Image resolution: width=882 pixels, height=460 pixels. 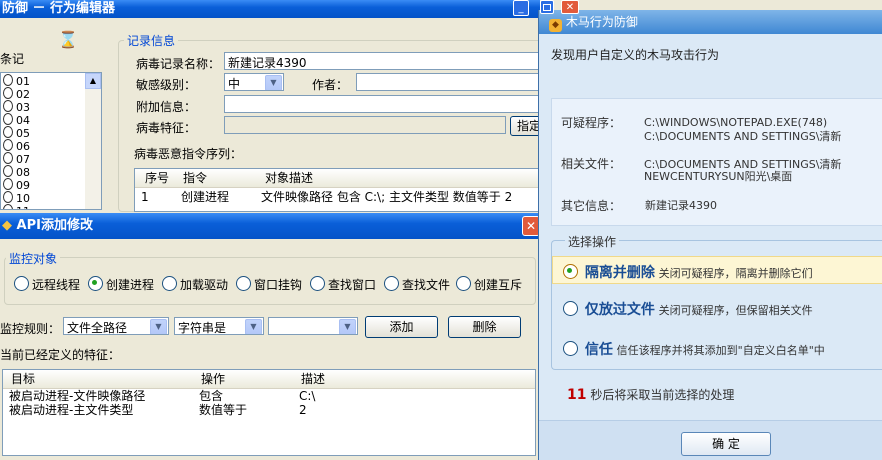 I want to click on row-op: 数值等于, so click(x=223, y=410).